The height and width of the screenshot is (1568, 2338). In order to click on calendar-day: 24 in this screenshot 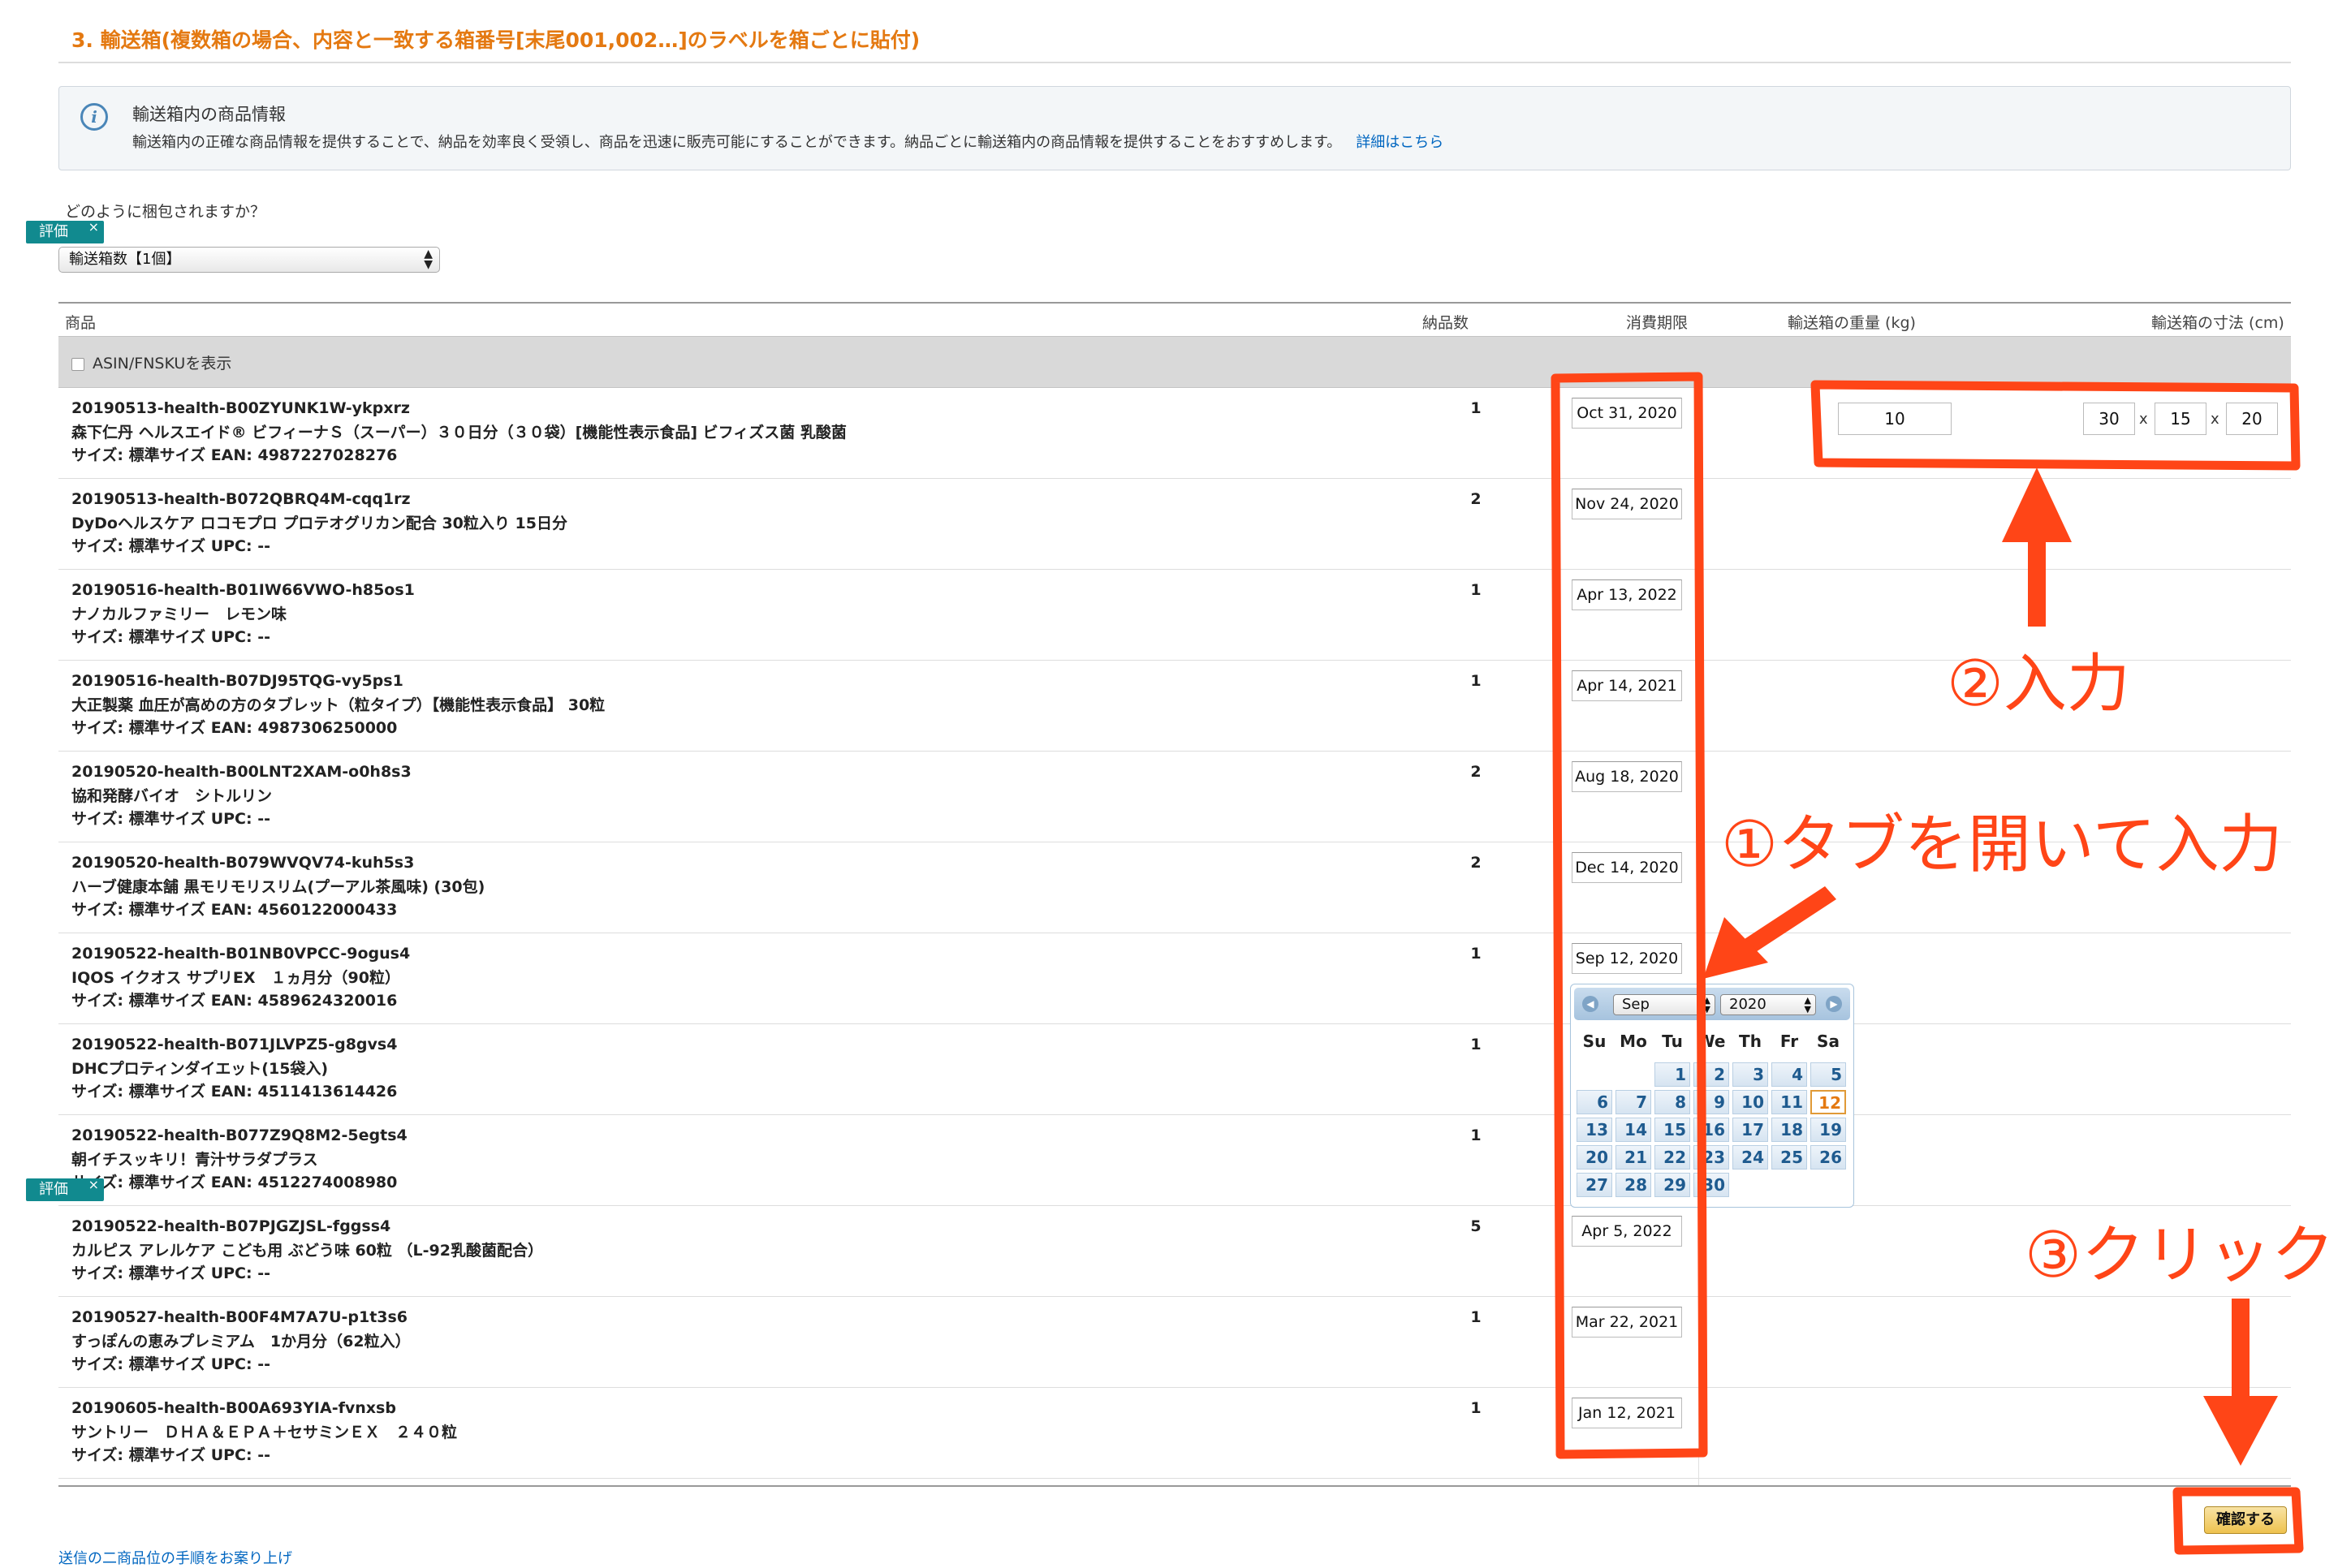, I will do `click(1750, 1157)`.